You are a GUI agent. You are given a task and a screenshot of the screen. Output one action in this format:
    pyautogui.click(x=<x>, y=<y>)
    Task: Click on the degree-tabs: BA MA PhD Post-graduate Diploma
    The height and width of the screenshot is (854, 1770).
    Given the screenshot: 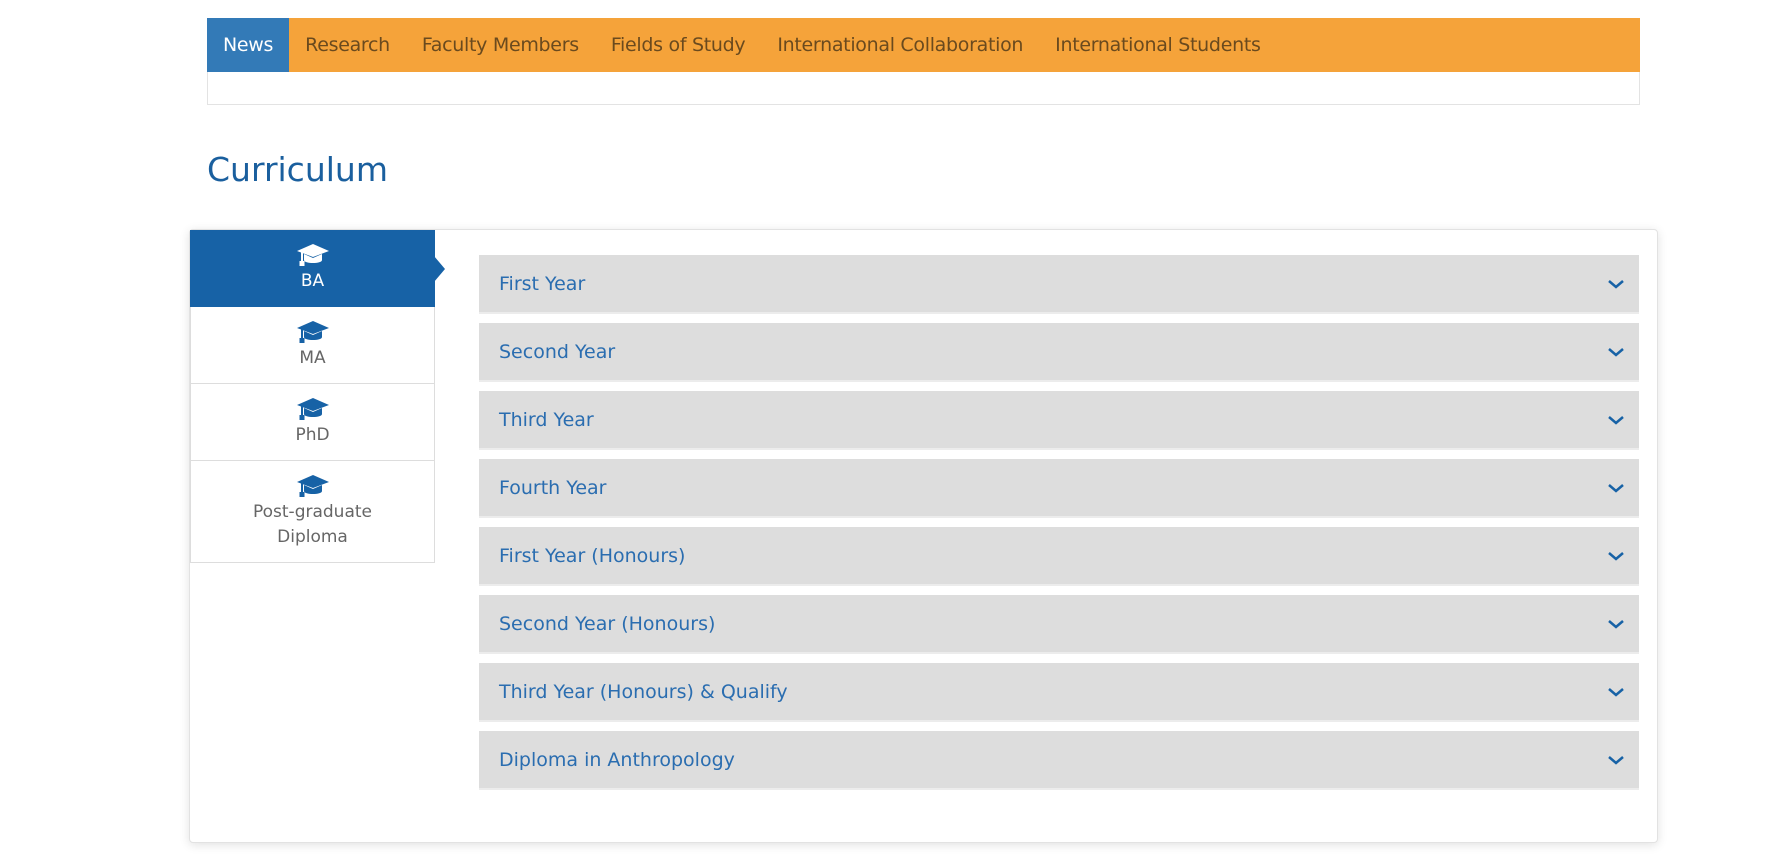 What is the action you would take?
    pyautogui.click(x=317, y=396)
    